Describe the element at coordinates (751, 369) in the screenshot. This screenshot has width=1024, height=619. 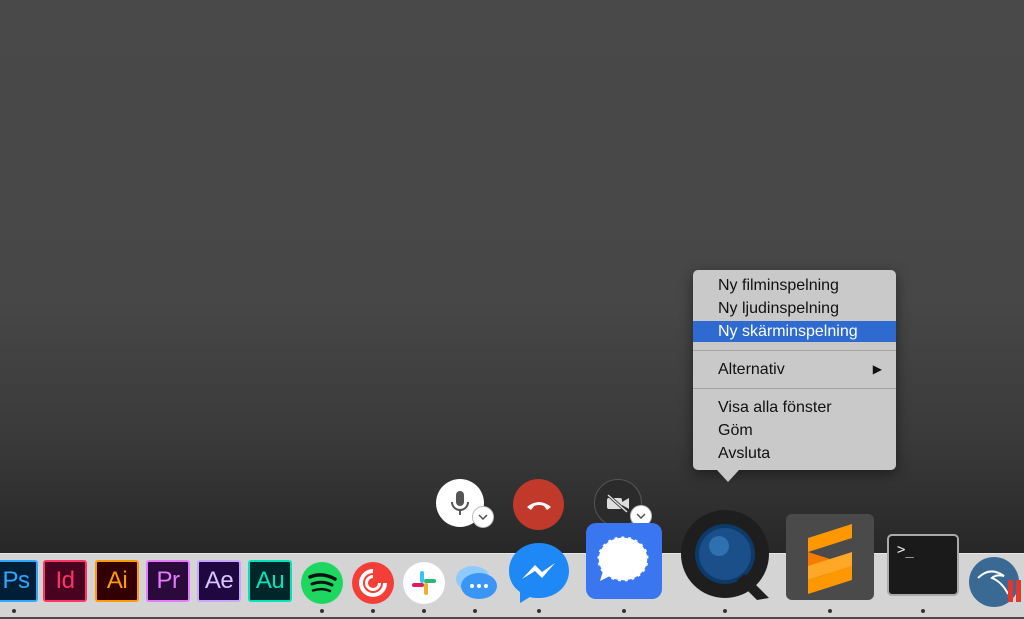
I see `menu-item-options-label: Alternativ` at that location.